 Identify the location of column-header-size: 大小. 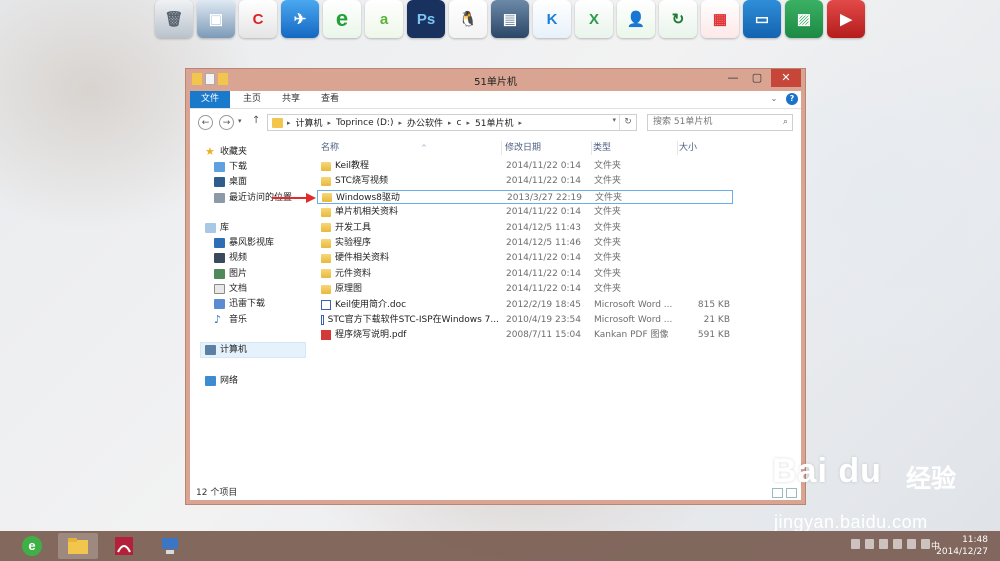
(704, 148).